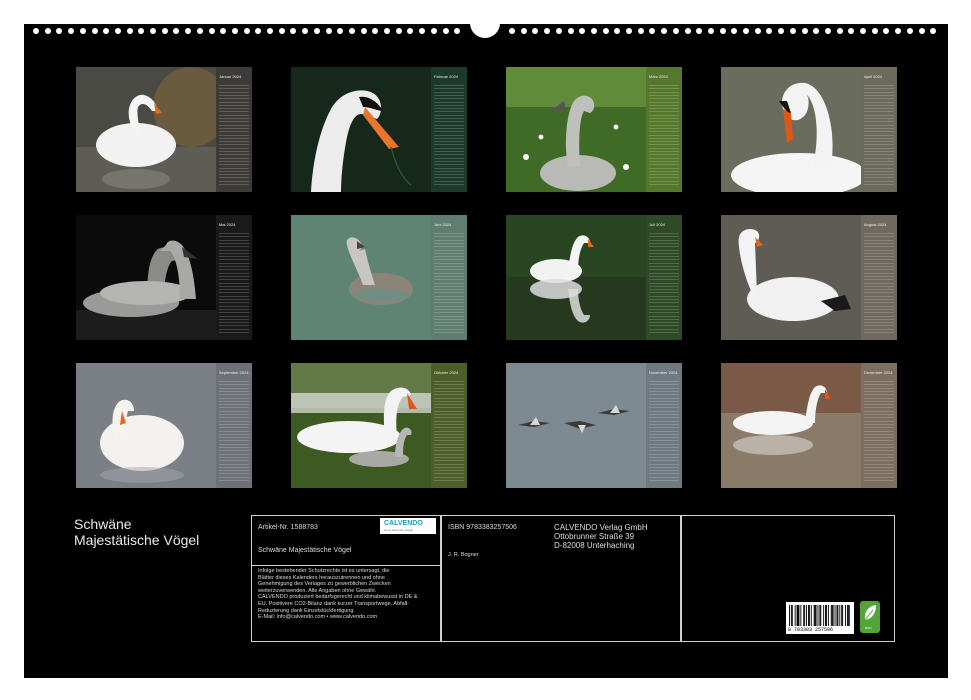  Describe the element at coordinates (446, 372) in the screenshot. I see `month-label: Oktober 2024` at that location.